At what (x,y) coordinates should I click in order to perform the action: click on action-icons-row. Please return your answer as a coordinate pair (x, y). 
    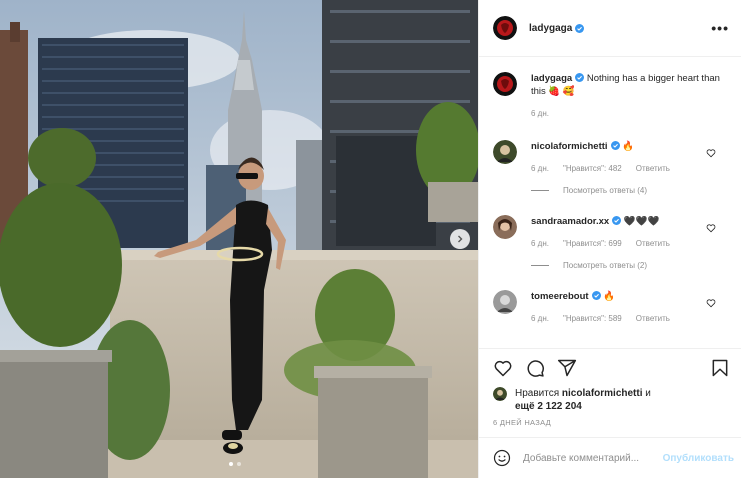
    Looking at the image, I should click on (610, 368).